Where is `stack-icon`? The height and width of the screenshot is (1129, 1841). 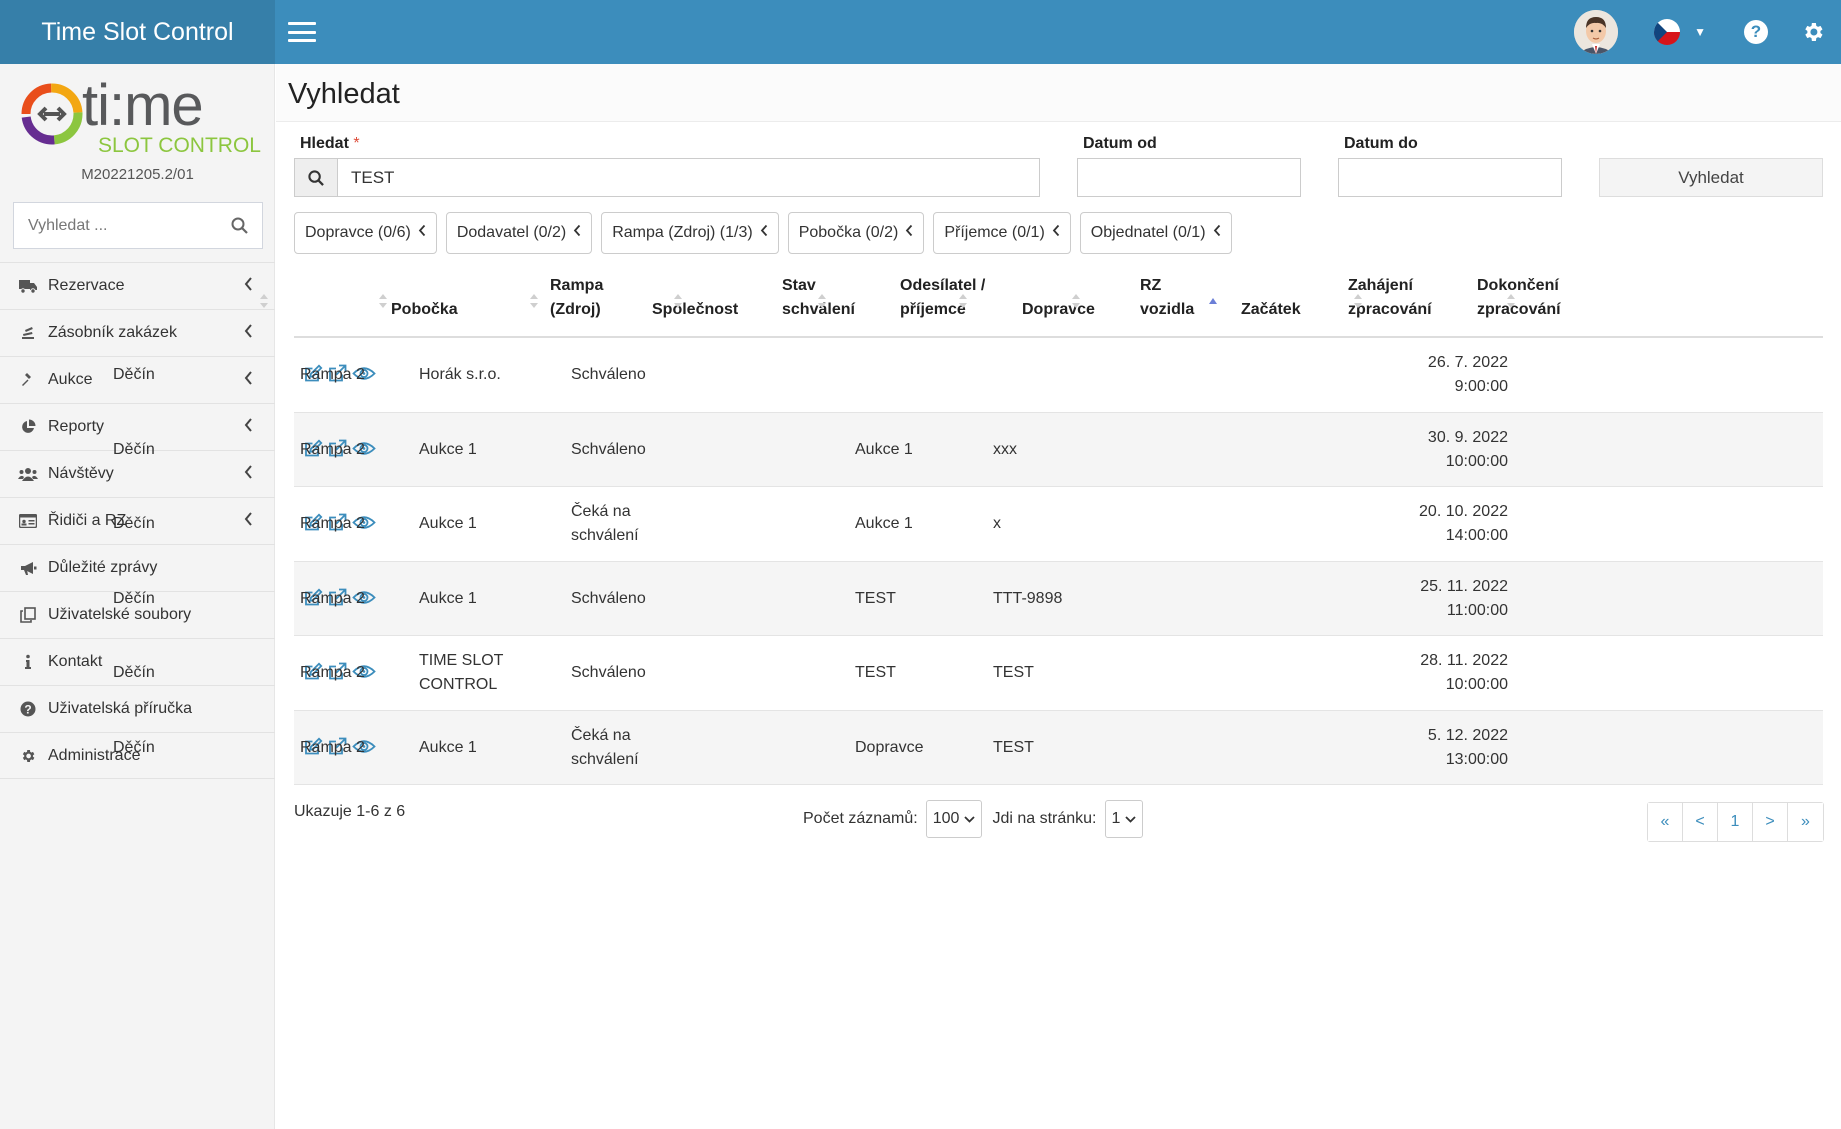 stack-icon is located at coordinates (28, 333).